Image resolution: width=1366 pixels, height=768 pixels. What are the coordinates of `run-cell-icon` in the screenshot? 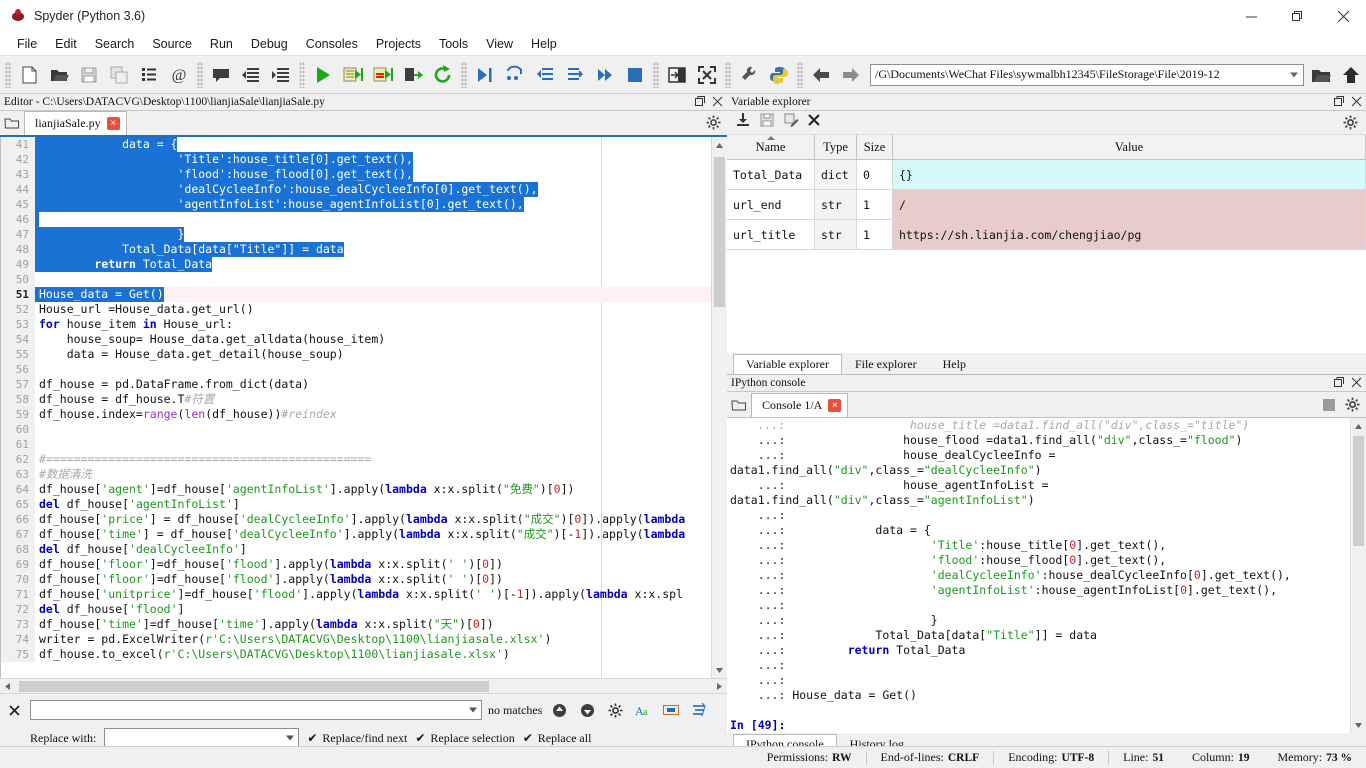 It's located at (353, 75).